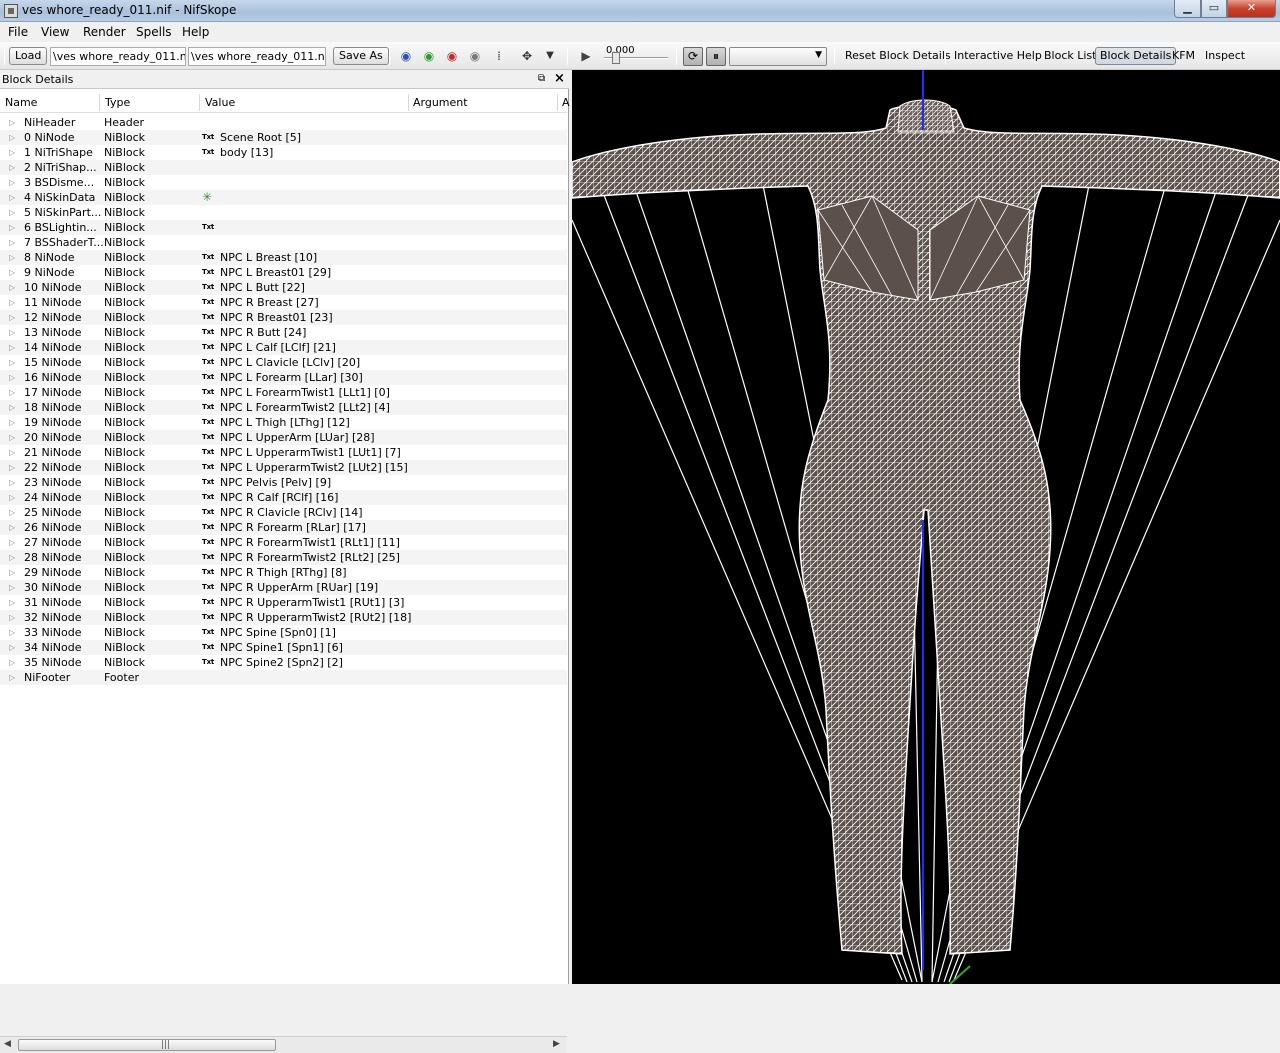  Describe the element at coordinates (314, 467) in the screenshot. I see `row-value: NPC L UpperarmTwist2 [LUt2] [15]` at that location.